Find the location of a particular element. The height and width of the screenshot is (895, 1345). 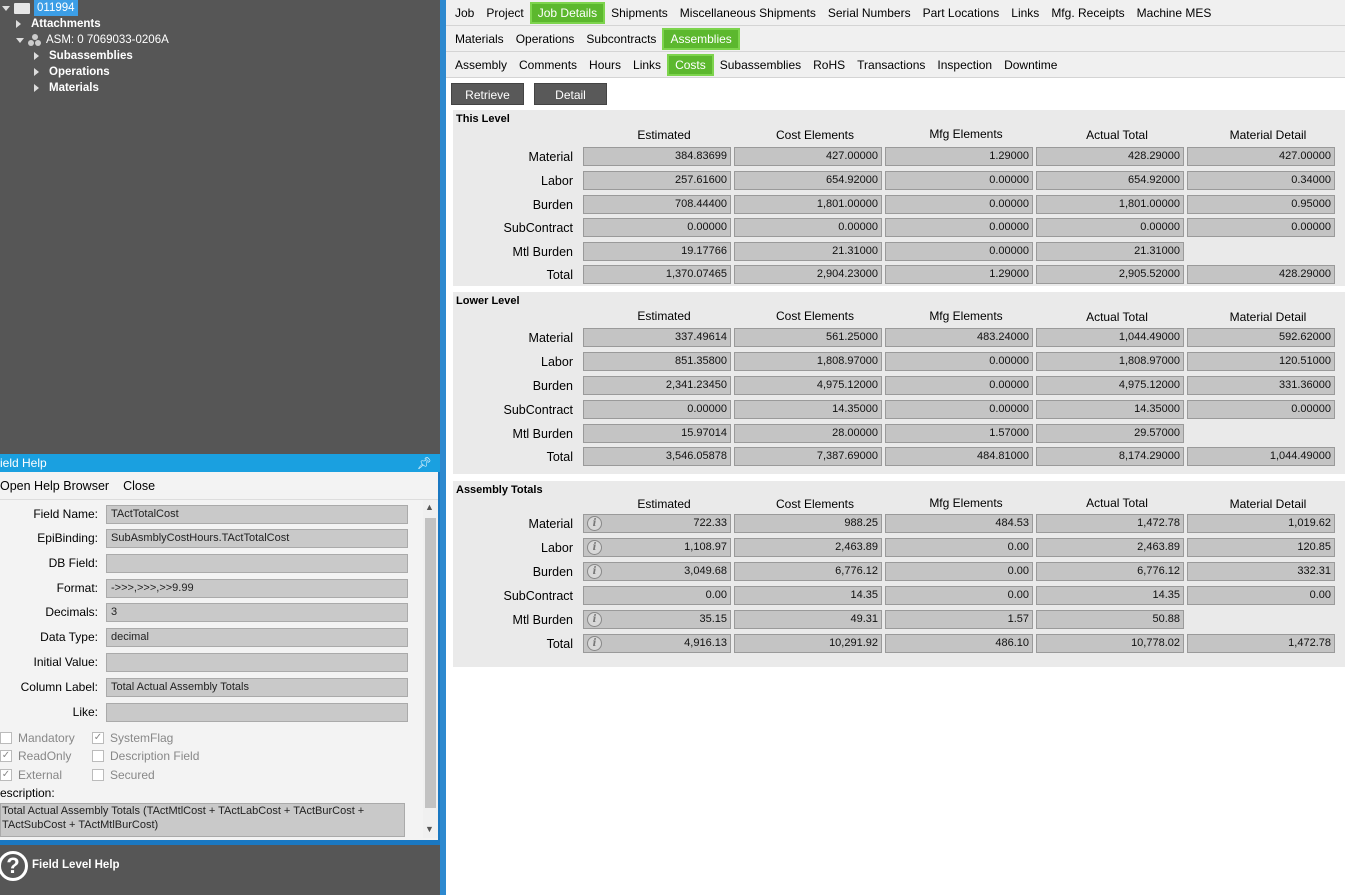

field-value: Total Actual Assembly Totals is located at coordinates (257, 687).